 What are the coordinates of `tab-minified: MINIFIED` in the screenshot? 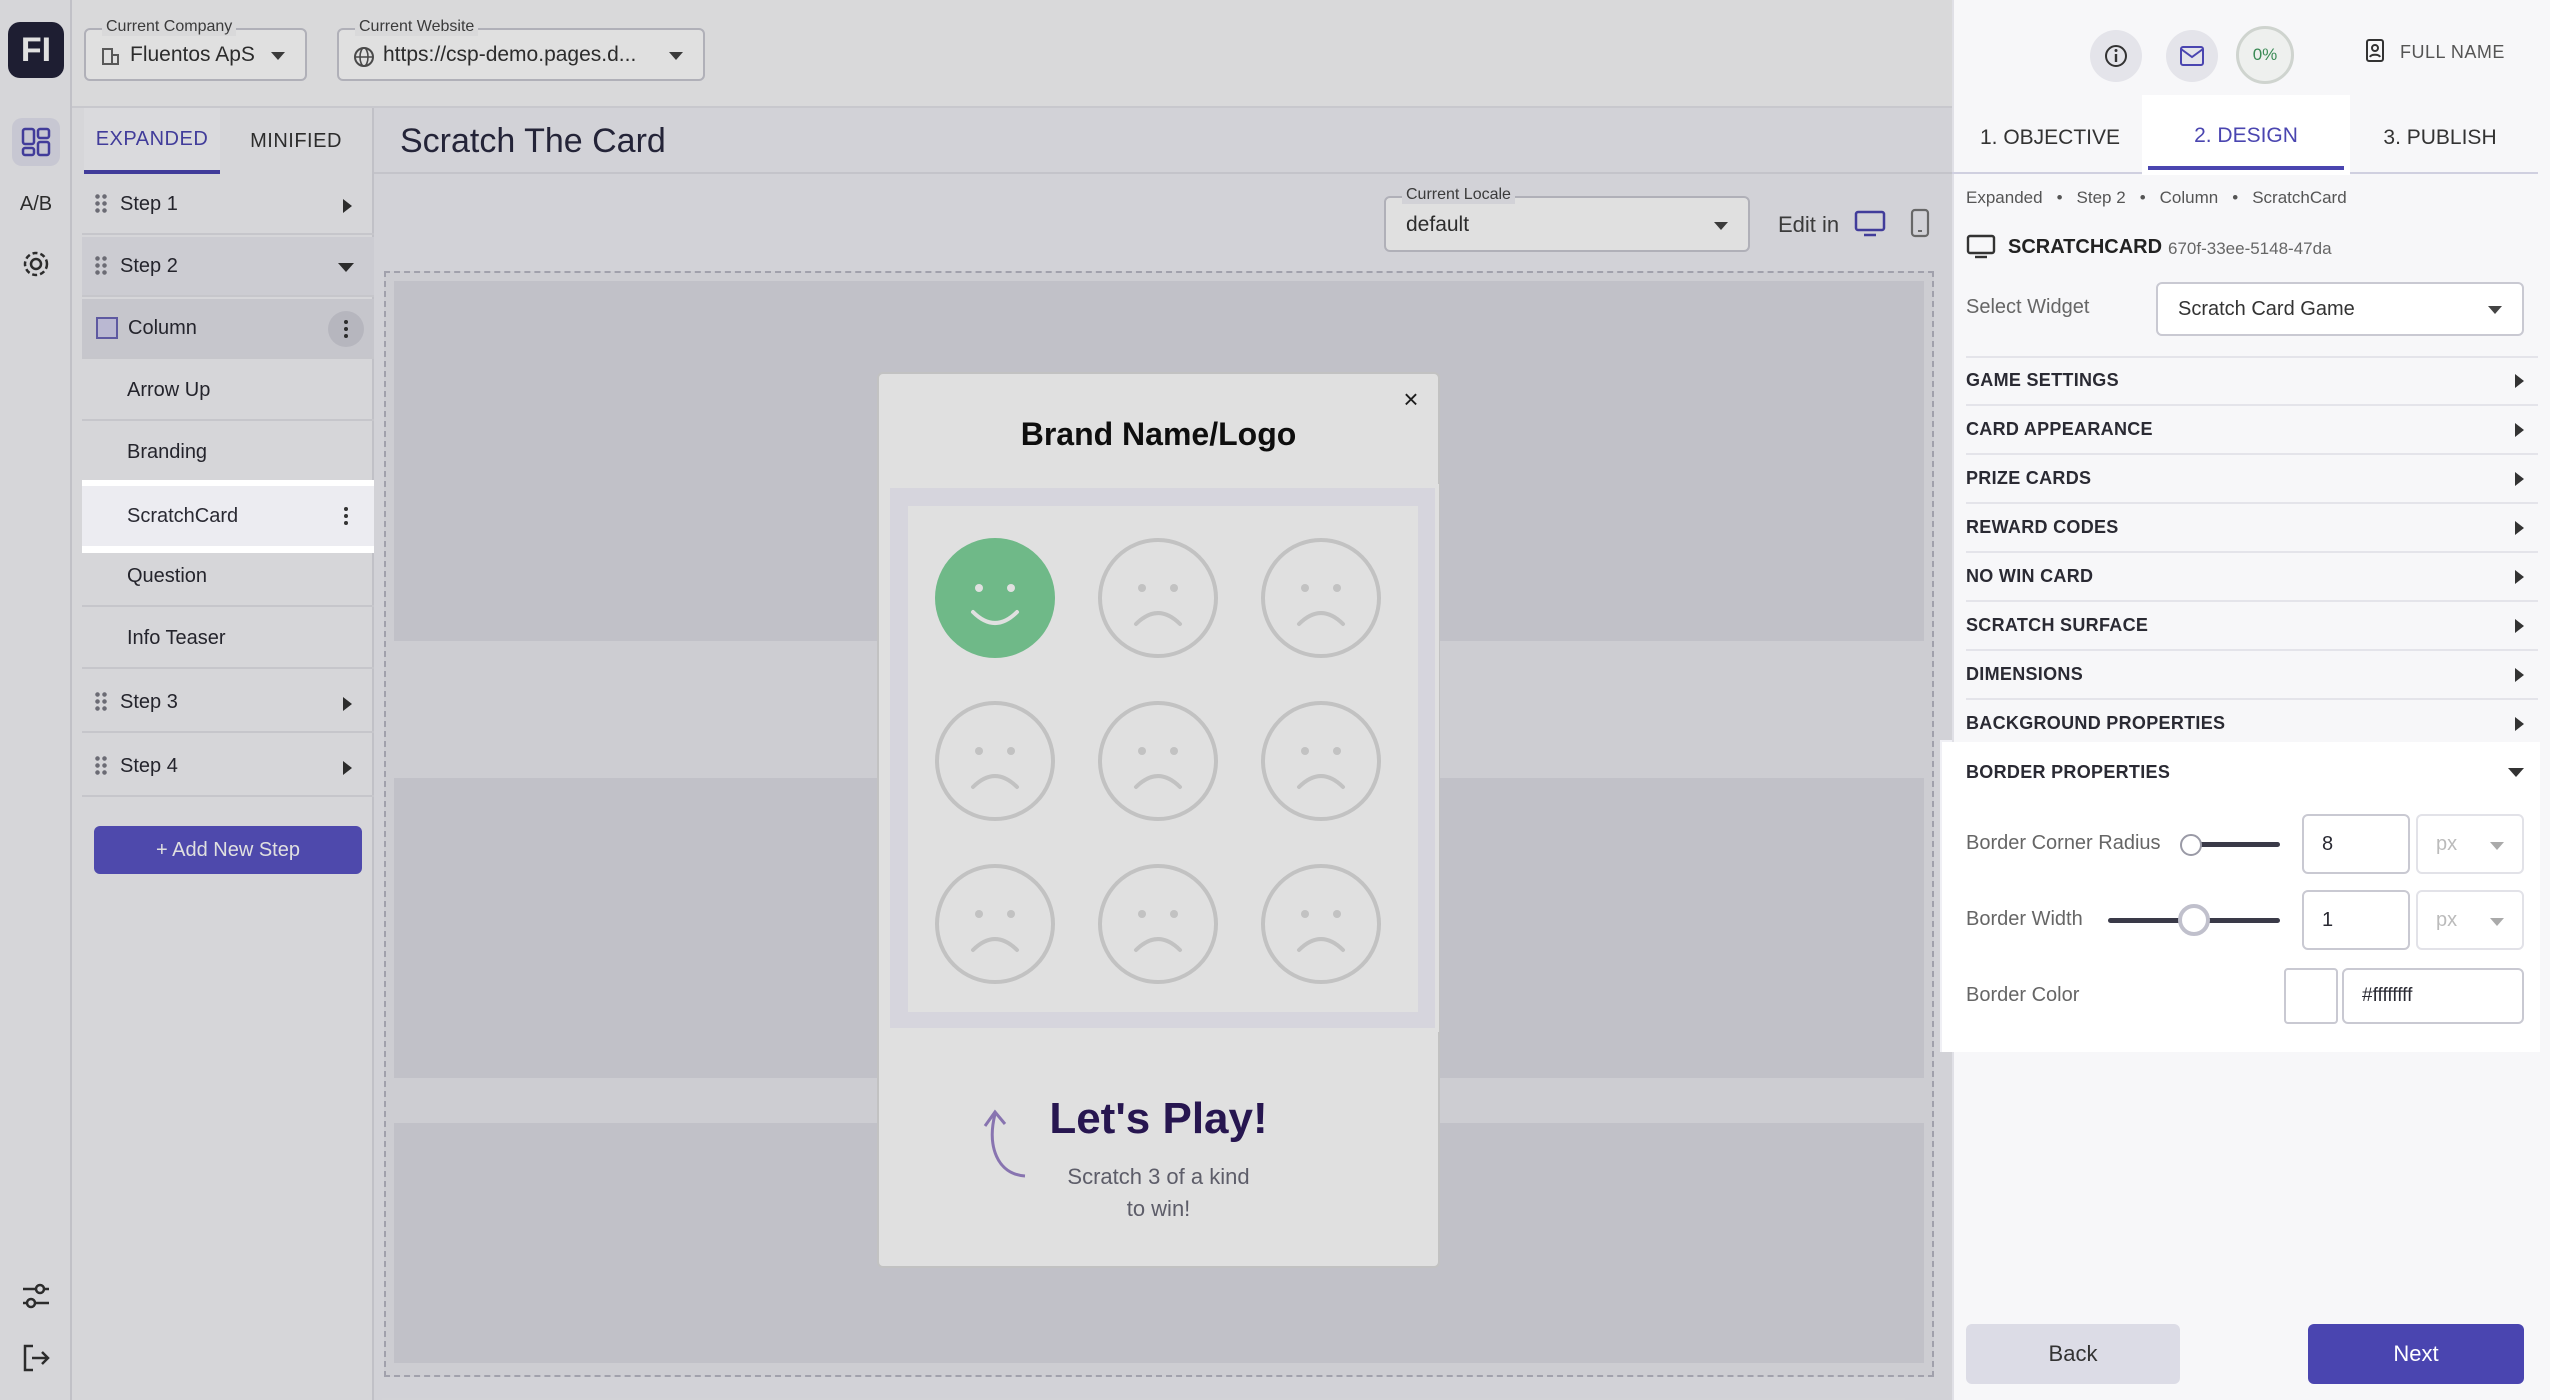 It's located at (296, 141).